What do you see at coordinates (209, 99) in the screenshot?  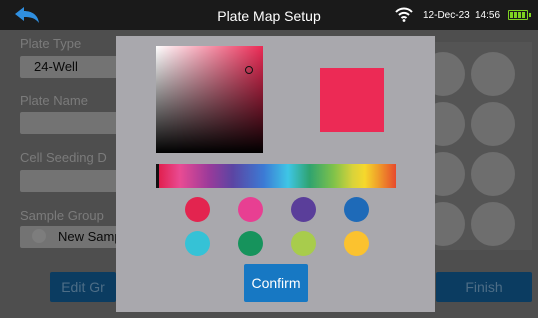 I see `saturation-value-picker` at bounding box center [209, 99].